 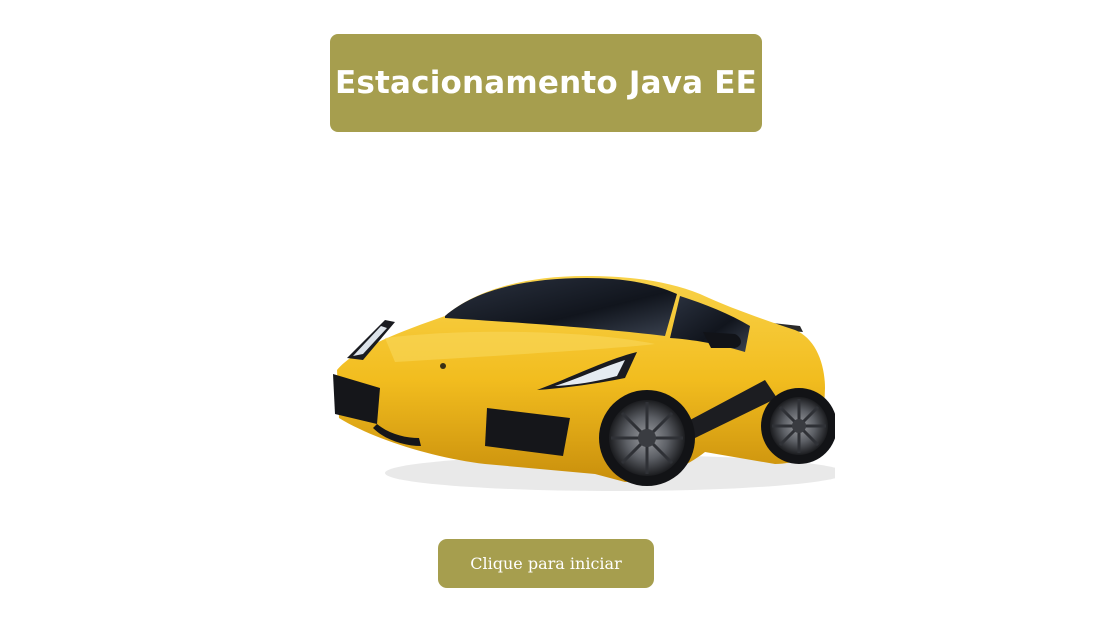 I want to click on start-button: Clique para iniciar, so click(x=546, y=563).